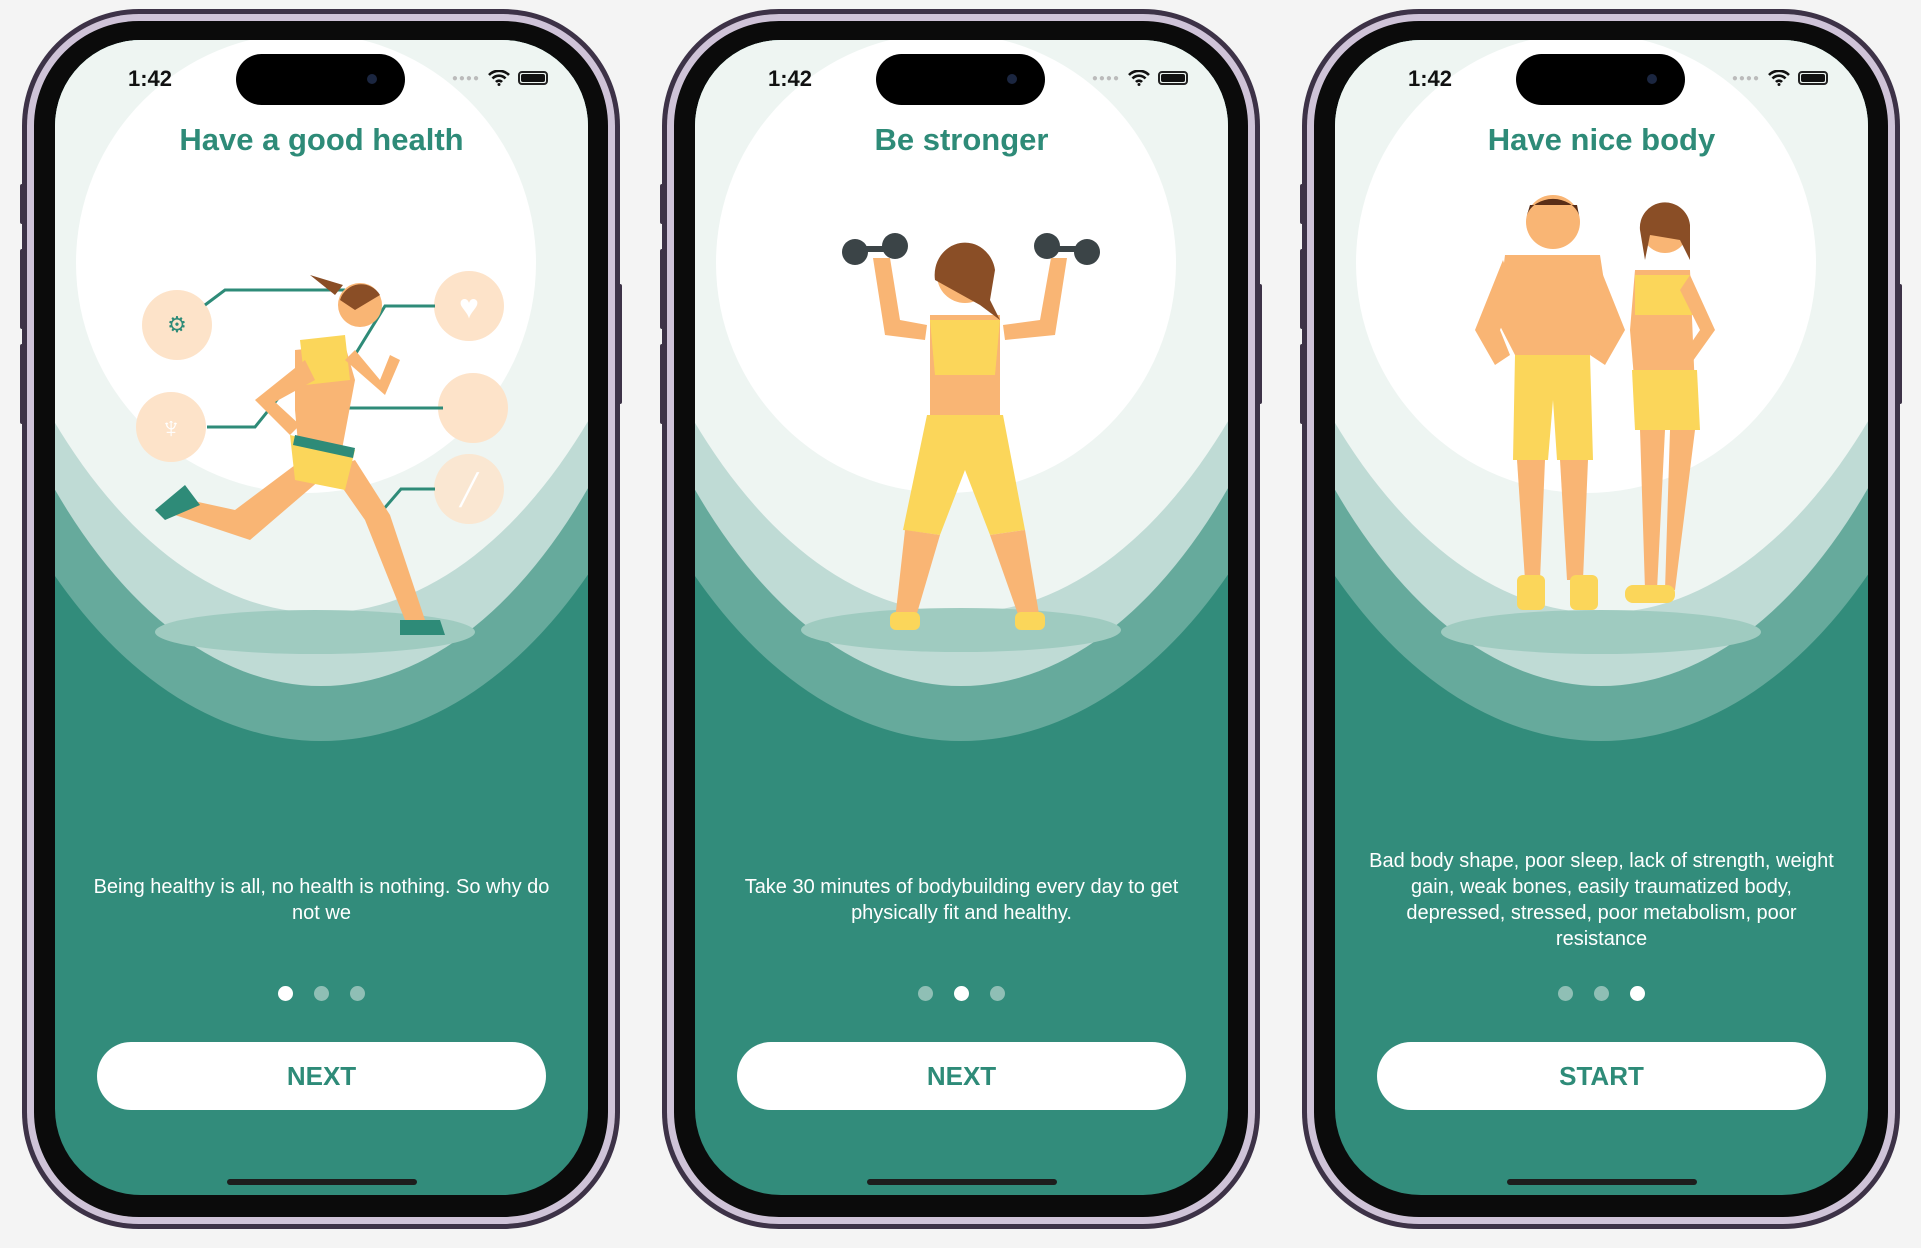  Describe the element at coordinates (473, 408) in the screenshot. I see `stomach-icon` at that location.